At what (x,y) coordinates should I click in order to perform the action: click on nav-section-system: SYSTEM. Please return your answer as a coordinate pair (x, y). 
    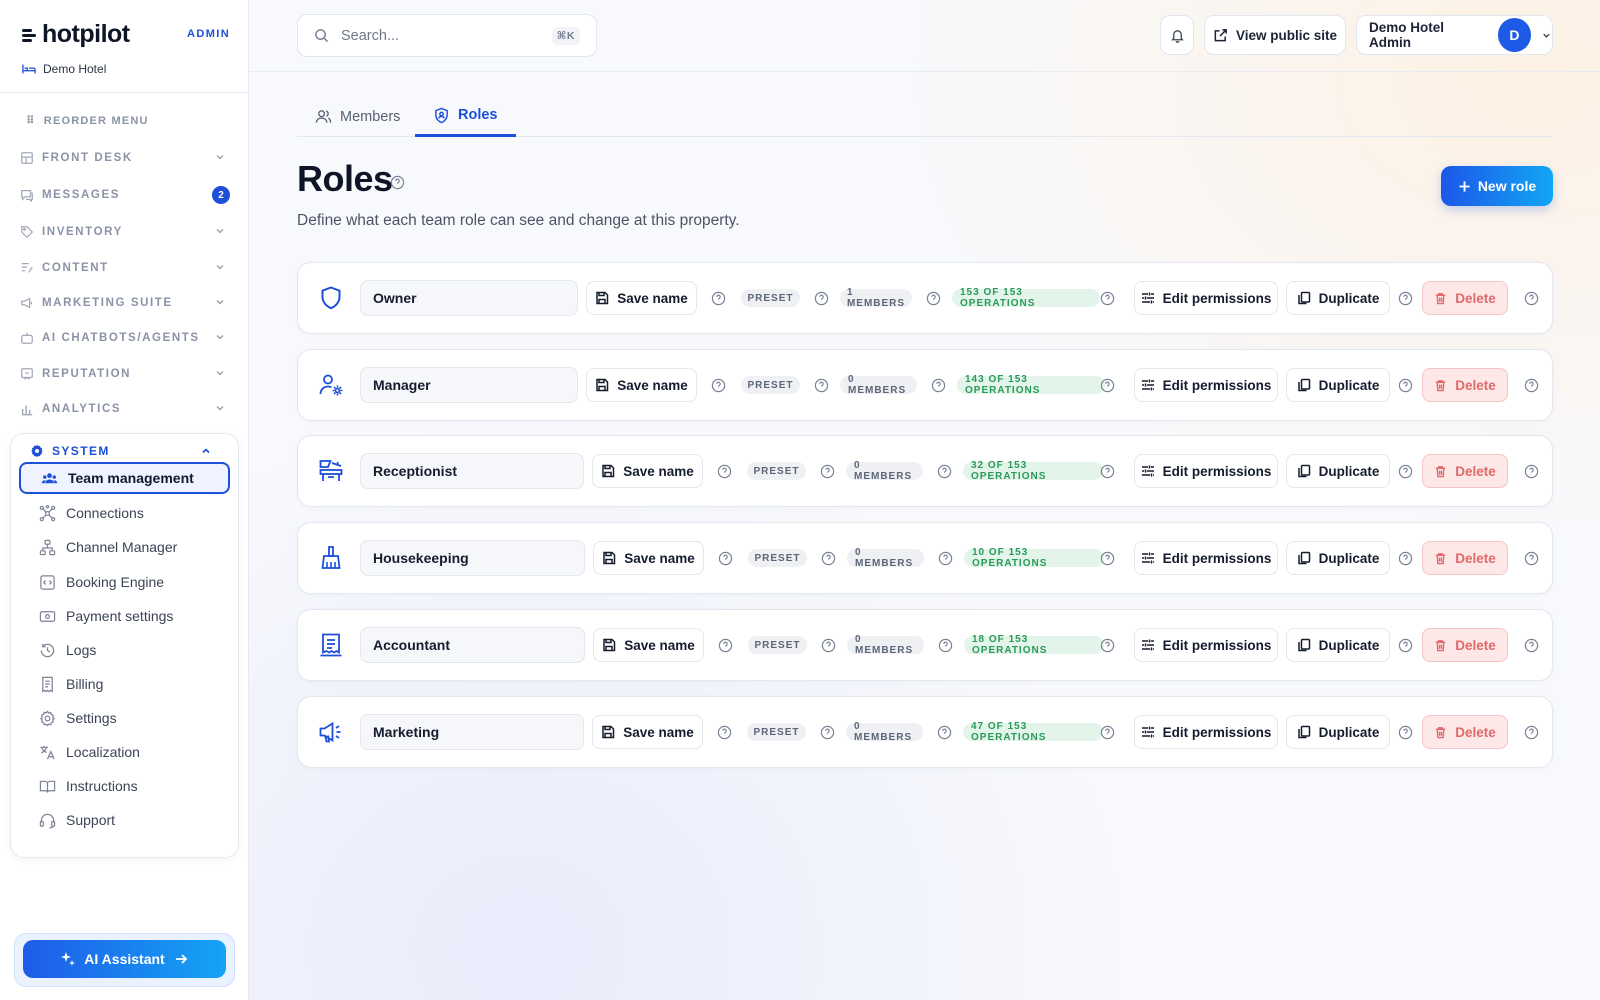
    Looking at the image, I should click on (125, 451).